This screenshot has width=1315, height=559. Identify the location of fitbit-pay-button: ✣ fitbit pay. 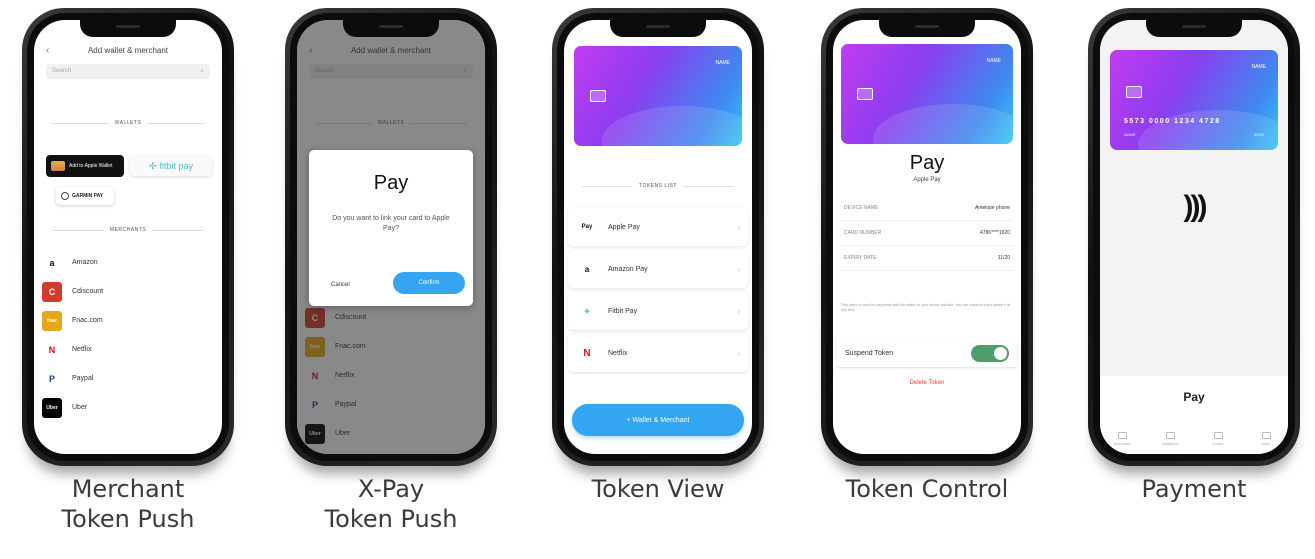
(171, 166).